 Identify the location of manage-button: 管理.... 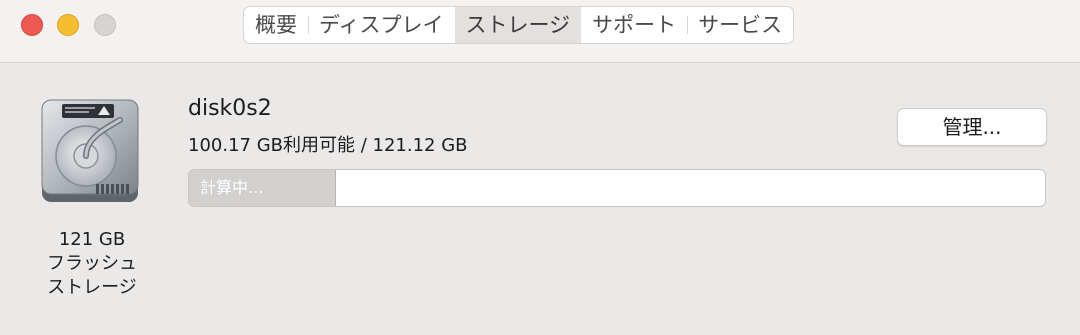
(972, 127).